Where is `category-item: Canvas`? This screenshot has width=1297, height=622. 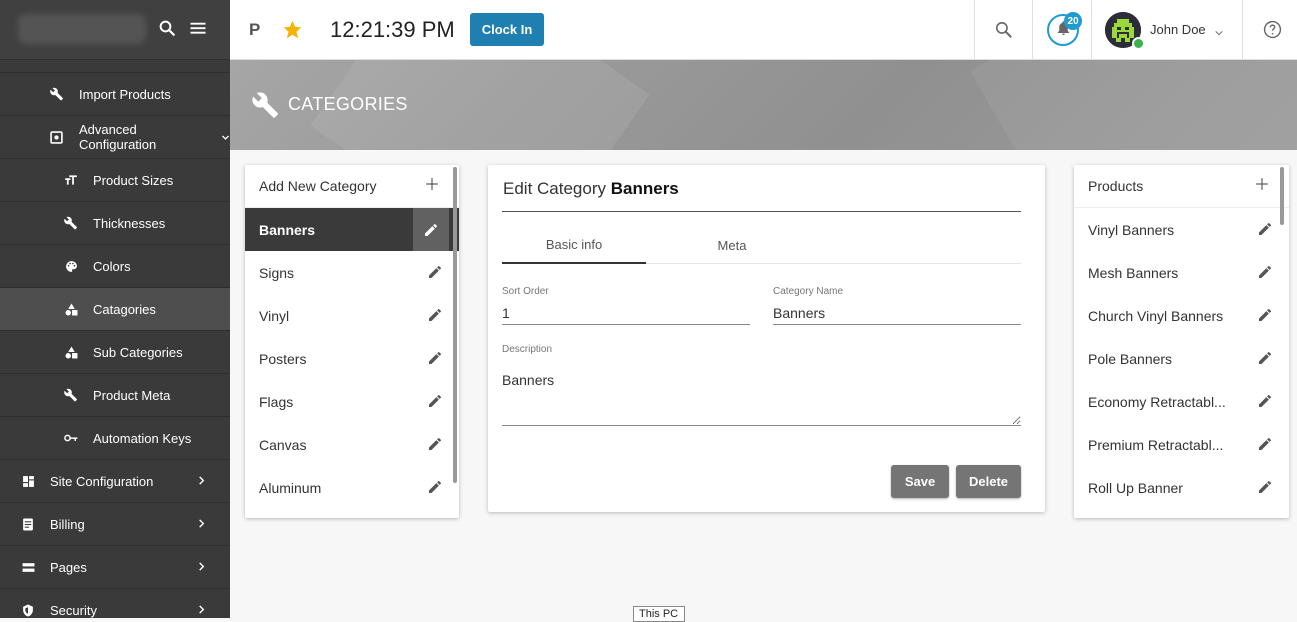
category-item: Canvas is located at coordinates (352, 444).